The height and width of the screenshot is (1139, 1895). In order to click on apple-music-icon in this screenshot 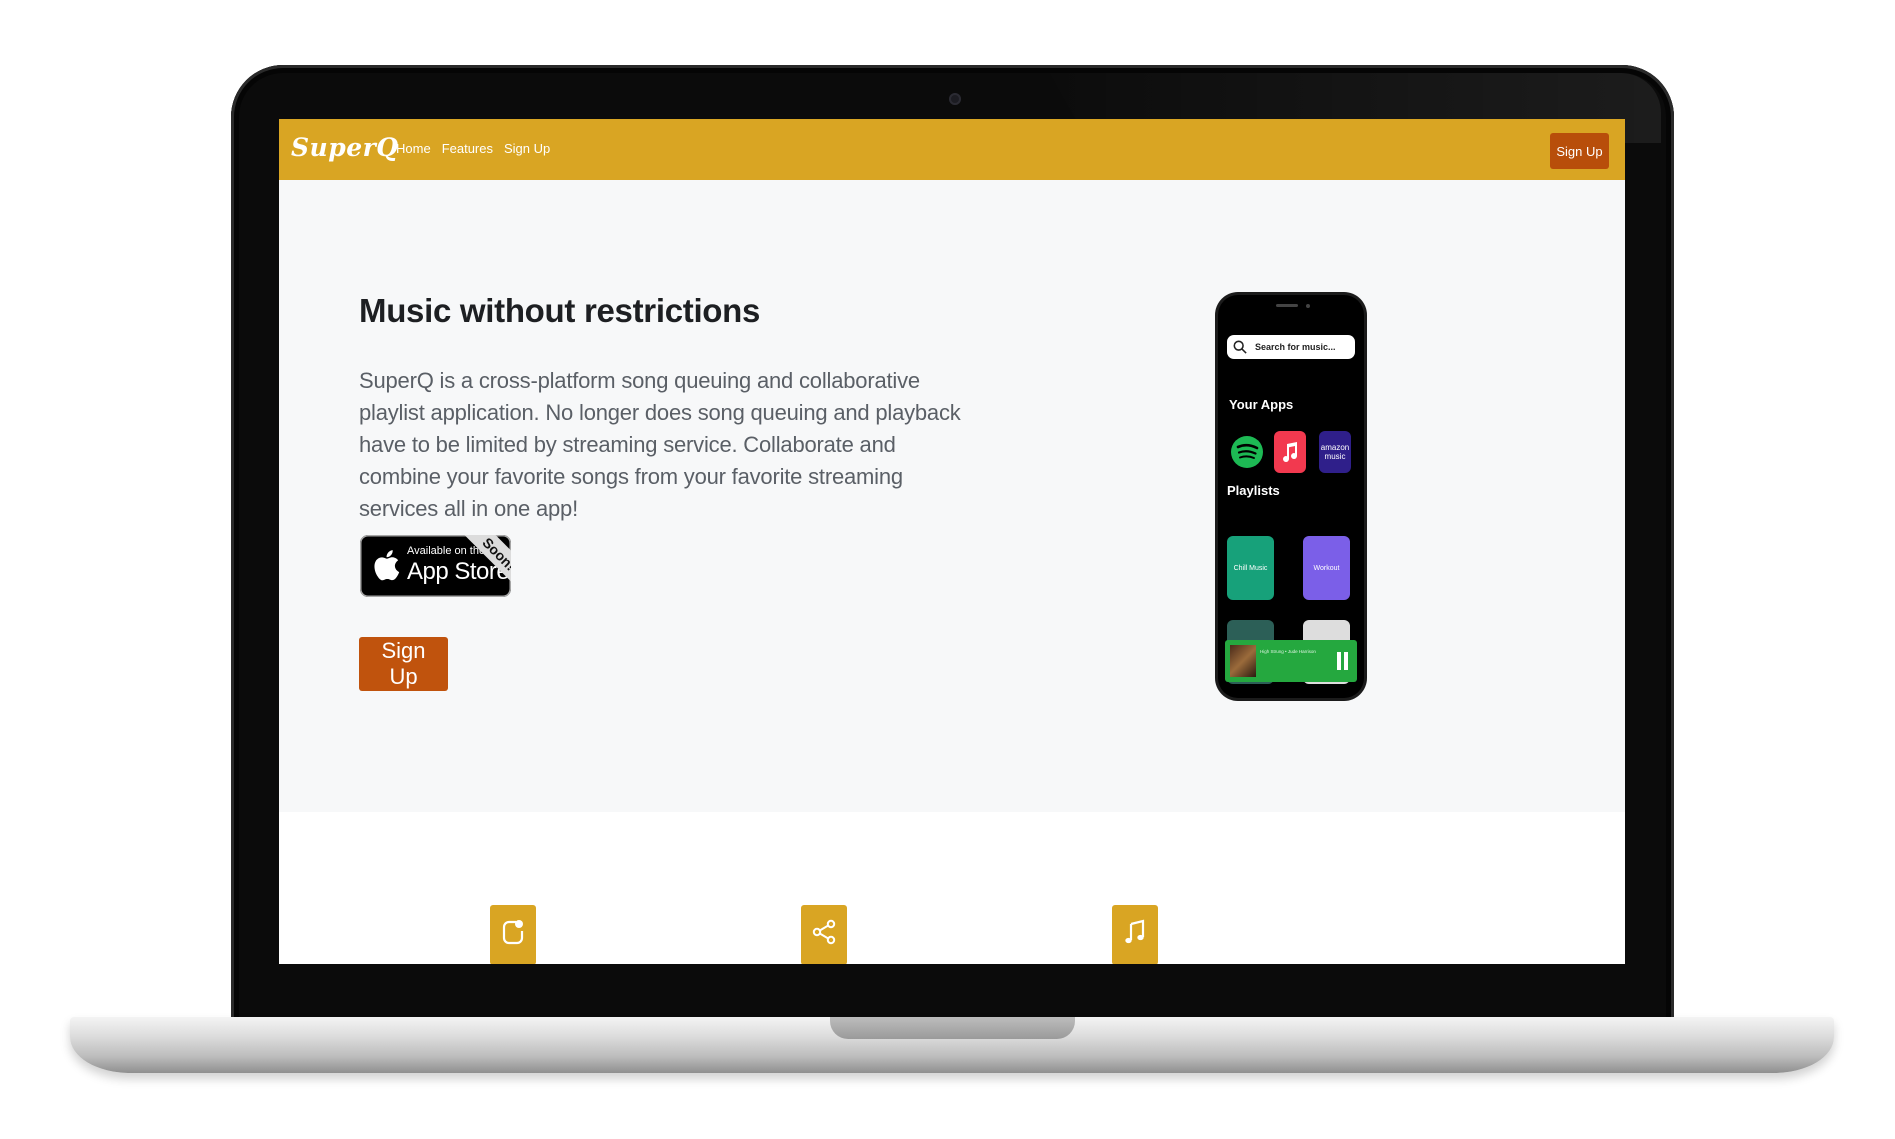, I will do `click(1290, 452)`.